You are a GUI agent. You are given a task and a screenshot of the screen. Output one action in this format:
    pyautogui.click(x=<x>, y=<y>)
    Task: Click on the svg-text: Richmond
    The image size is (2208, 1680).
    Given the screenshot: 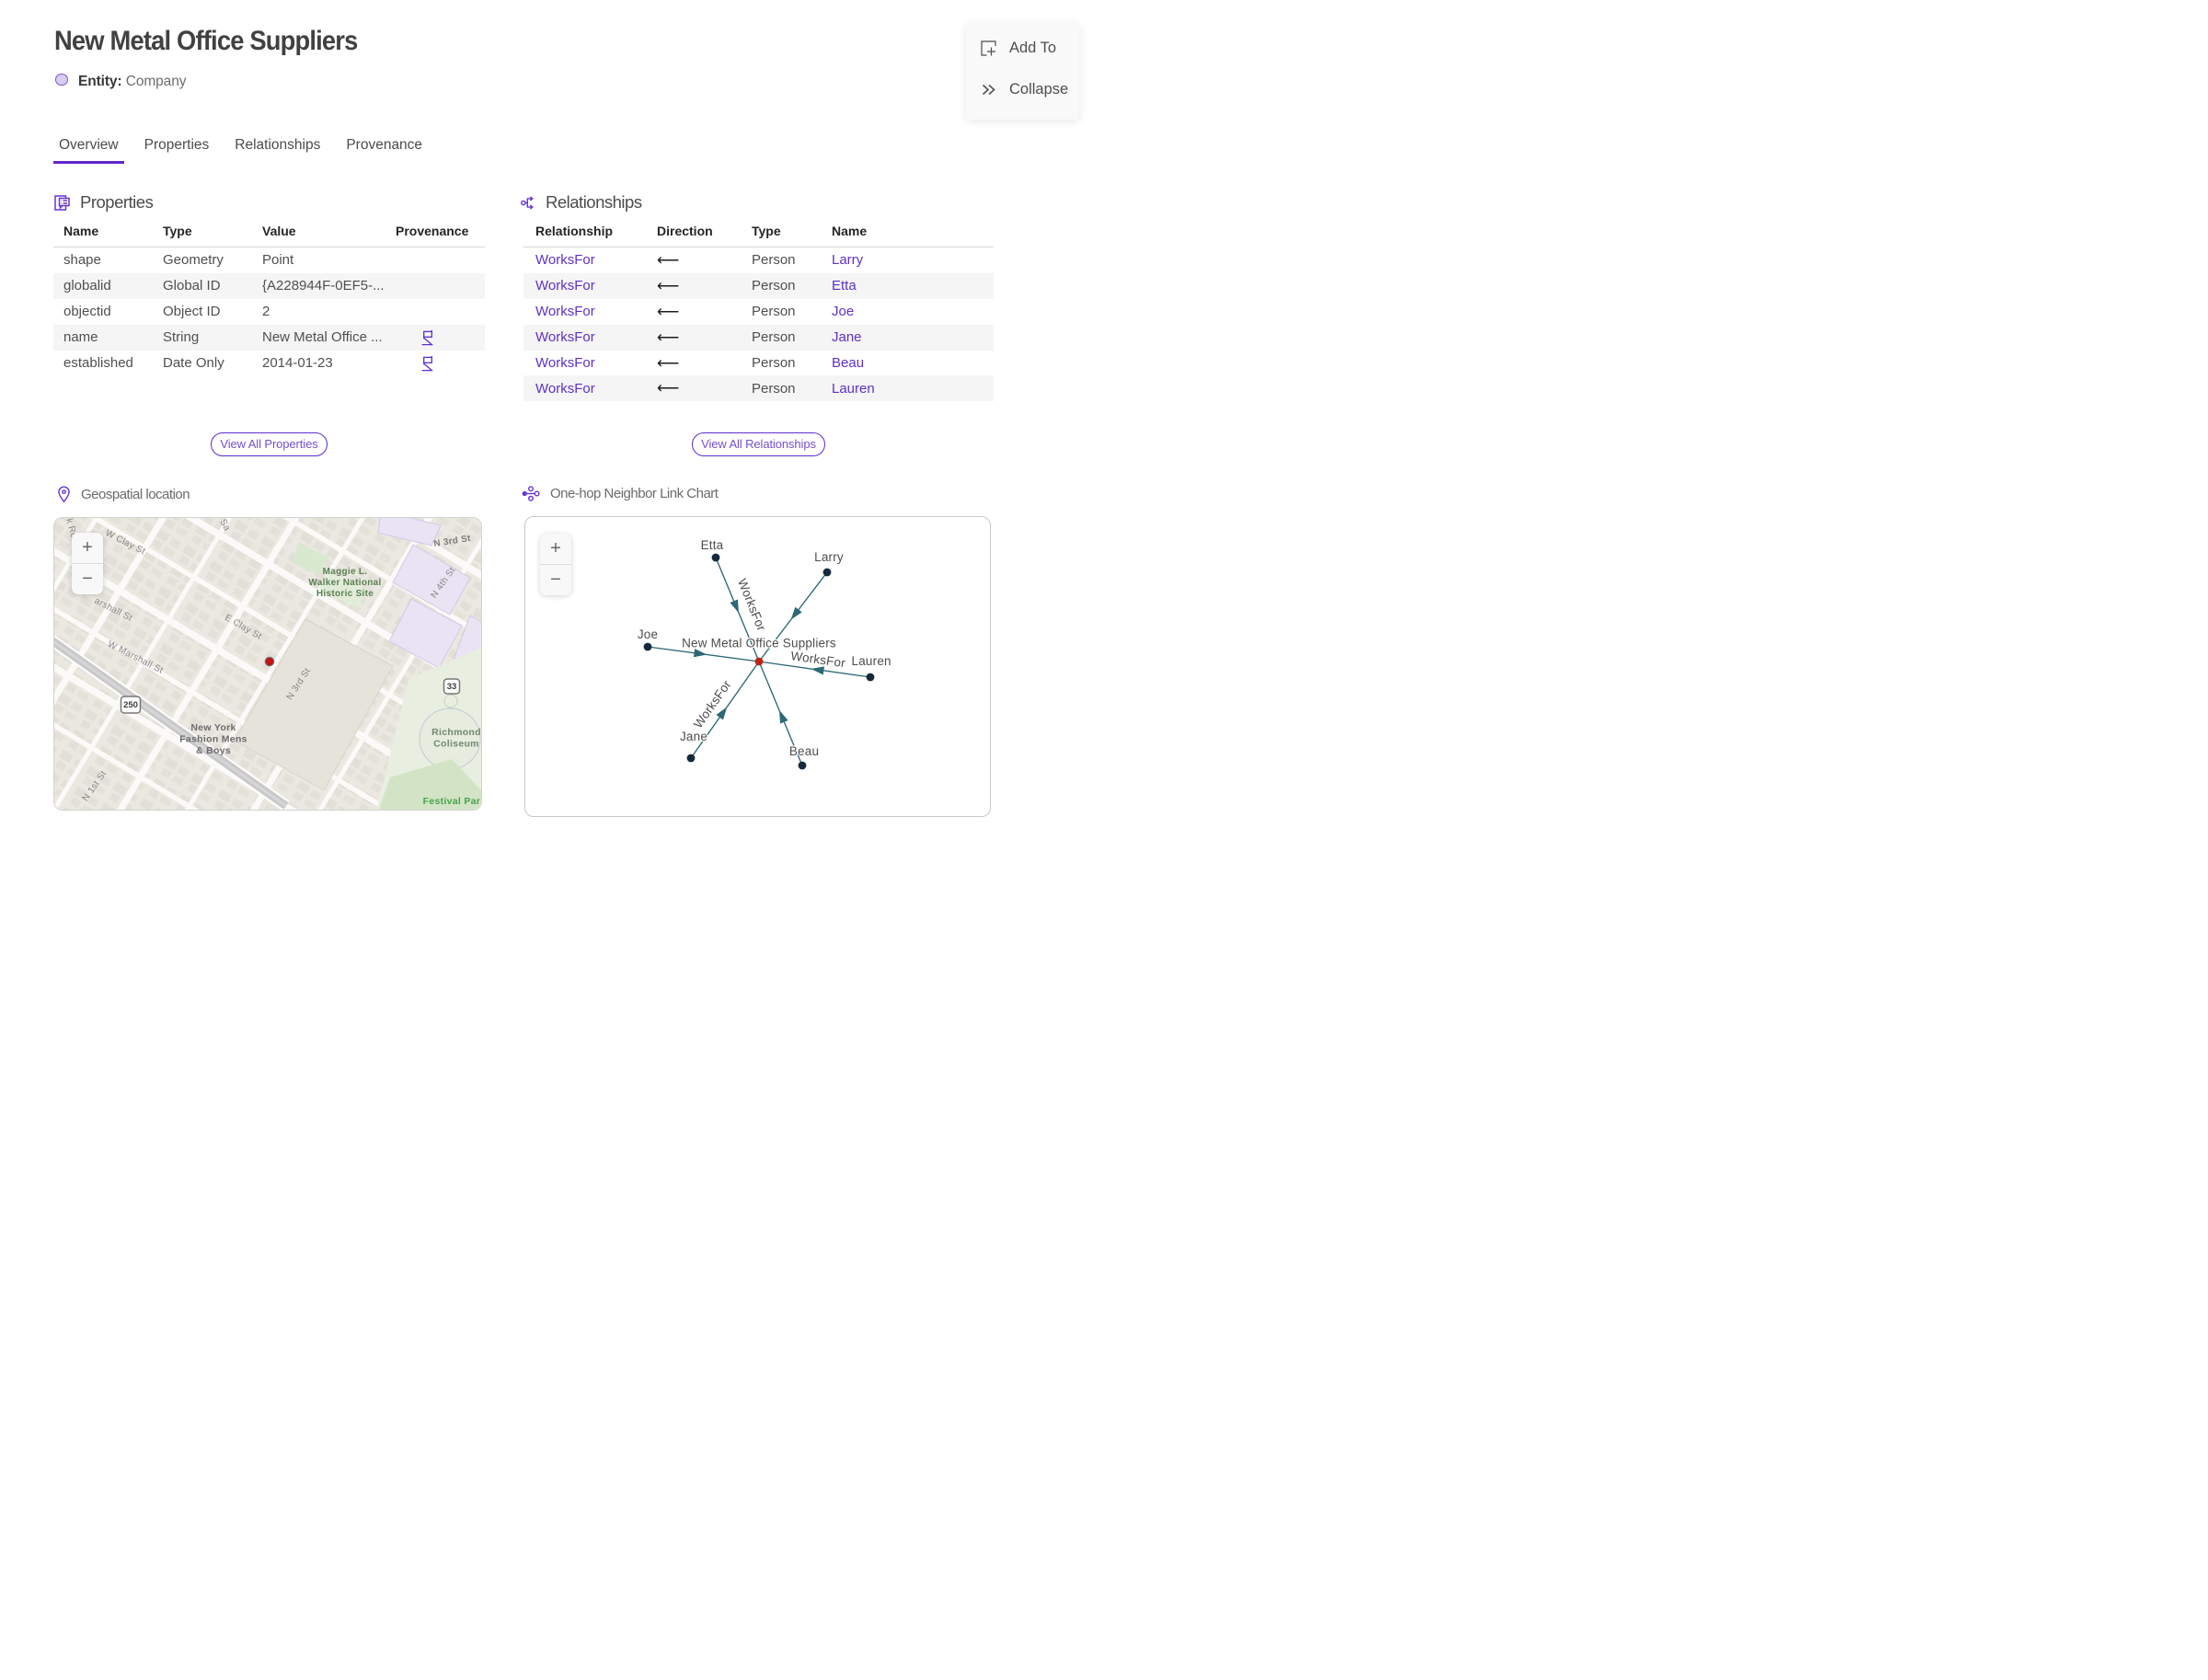 What is the action you would take?
    pyautogui.click(x=456, y=732)
    